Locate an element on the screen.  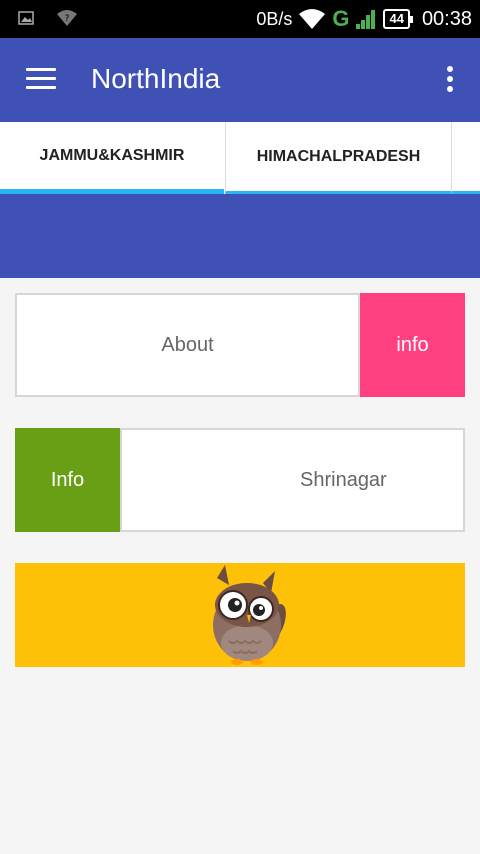
about-button: About is located at coordinates (187, 345).